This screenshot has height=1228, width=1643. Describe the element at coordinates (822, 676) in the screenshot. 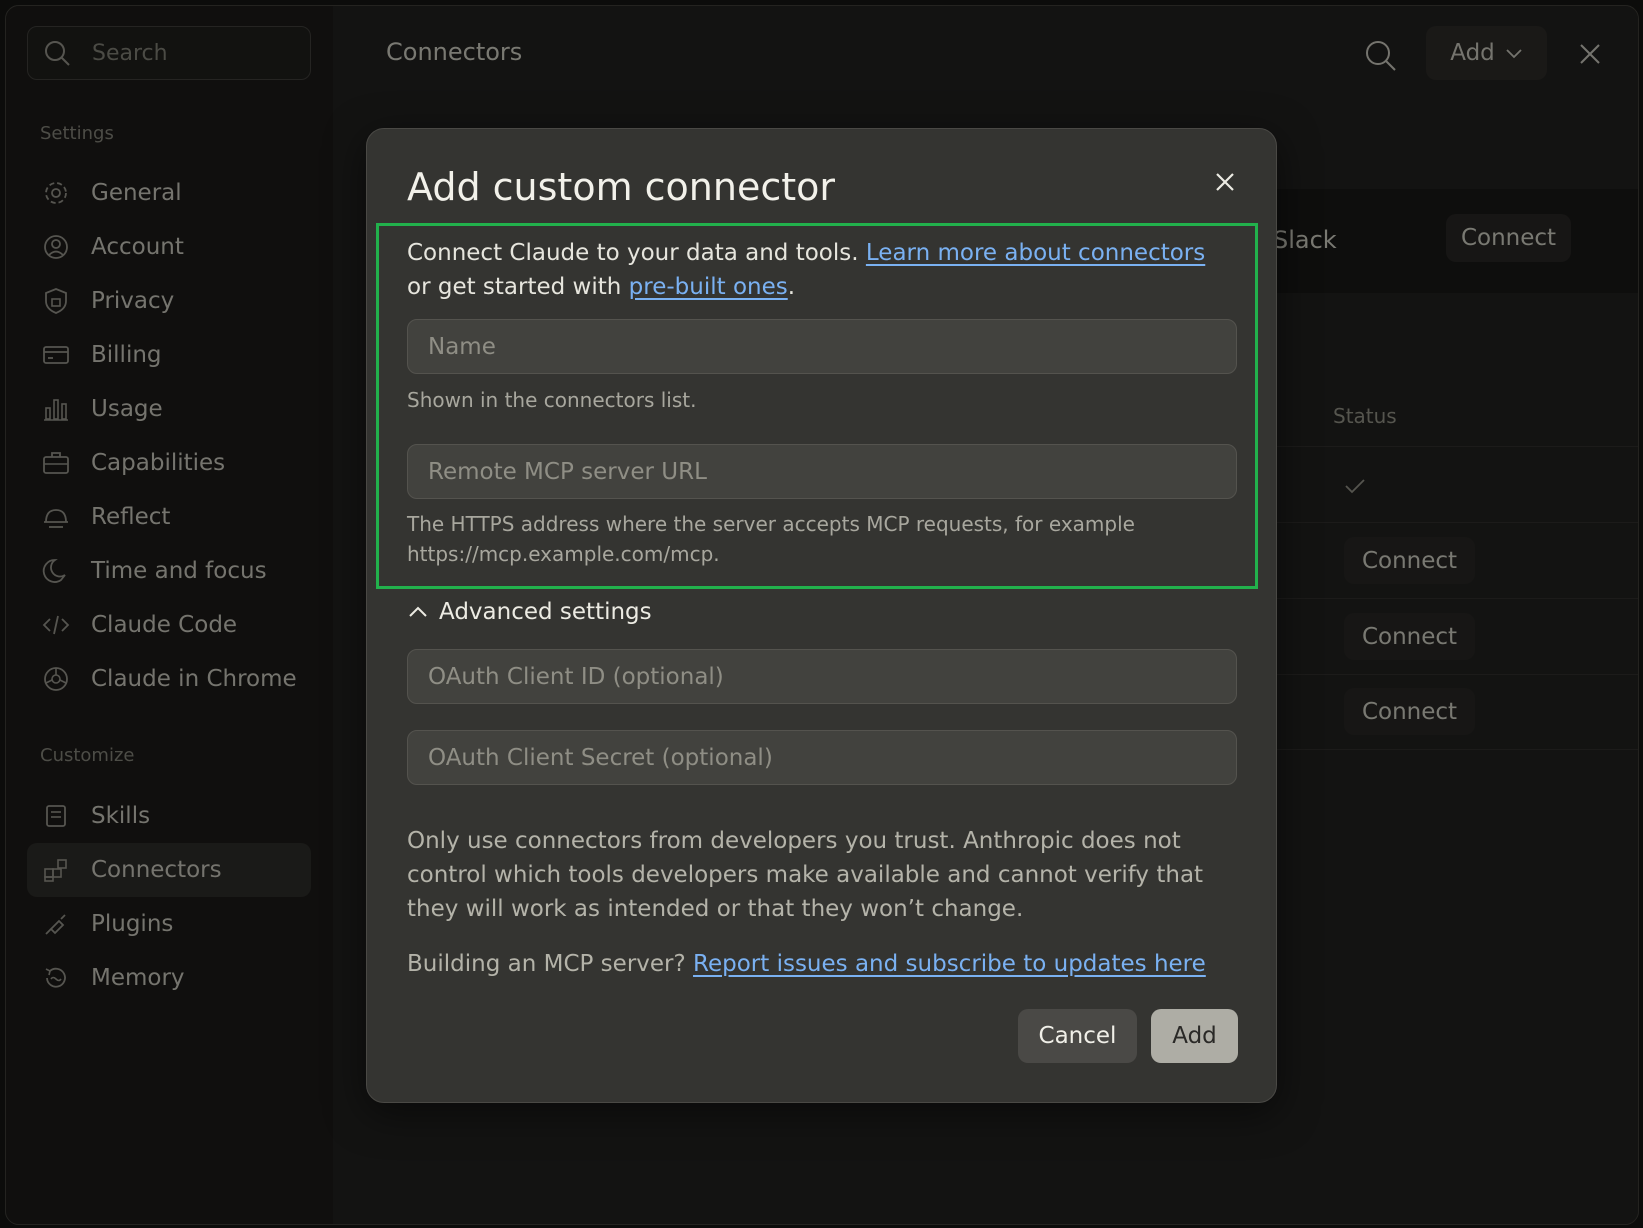

I see `oauth-client-id-input: OAuth Client ID (optional)` at that location.